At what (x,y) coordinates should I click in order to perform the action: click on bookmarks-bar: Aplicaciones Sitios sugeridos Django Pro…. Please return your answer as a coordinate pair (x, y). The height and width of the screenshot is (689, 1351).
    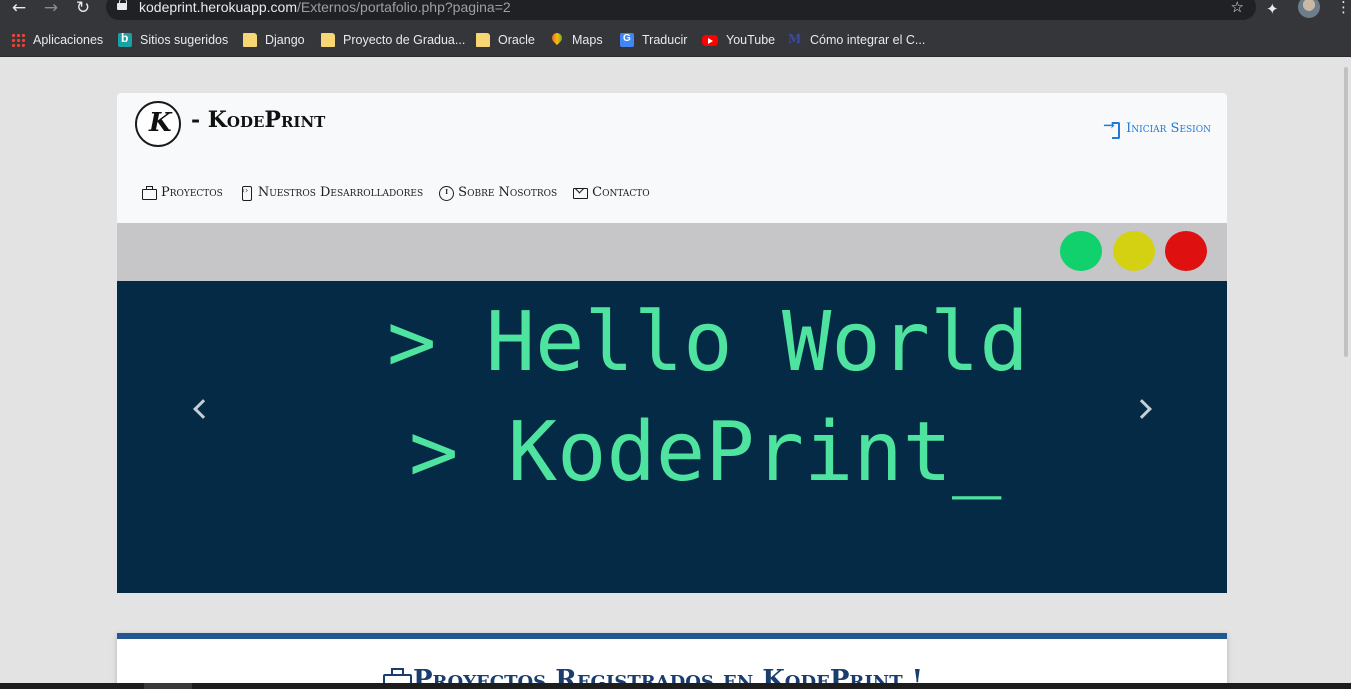
    Looking at the image, I should click on (675, 39).